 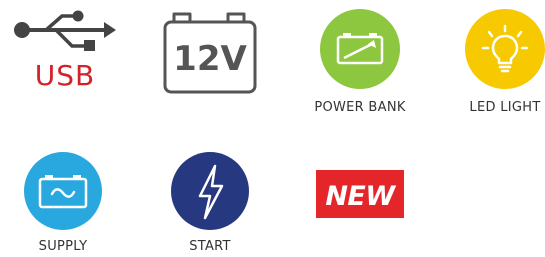 I want to click on feature-supply: SUPPLY, so click(x=63, y=204).